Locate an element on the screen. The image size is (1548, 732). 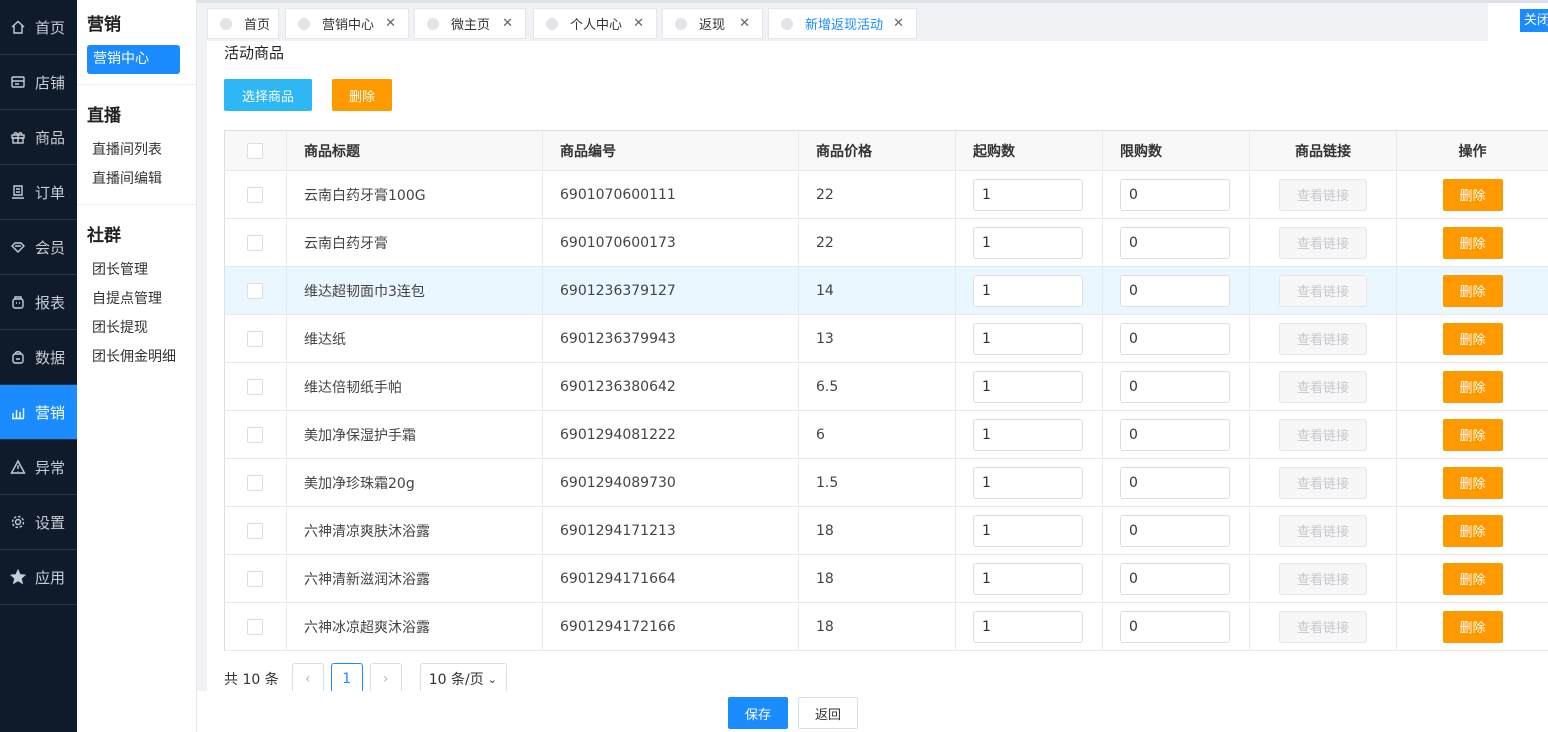
nav-item-goods: 商品 is located at coordinates (38, 137).